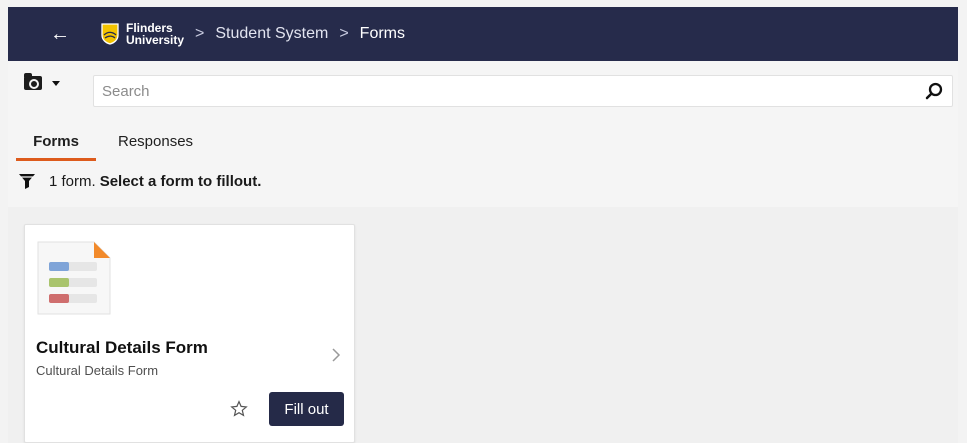  What do you see at coordinates (271, 34) in the screenshot?
I see `breadcrumb-student-system: Student System` at bounding box center [271, 34].